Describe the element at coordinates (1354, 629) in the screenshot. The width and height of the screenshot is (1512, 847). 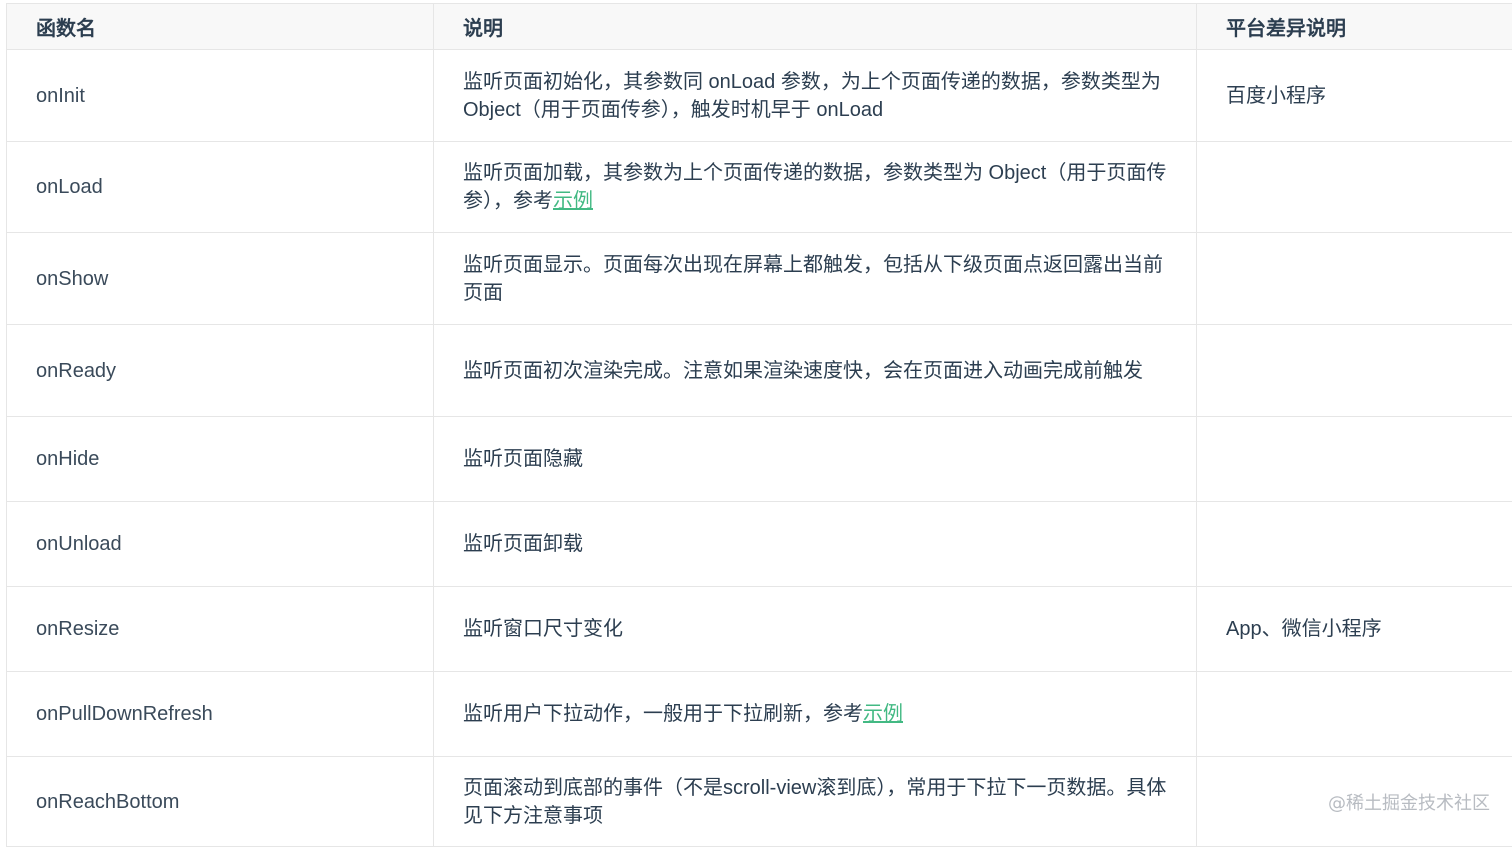
I see `platform-note: App、微信小程序` at that location.